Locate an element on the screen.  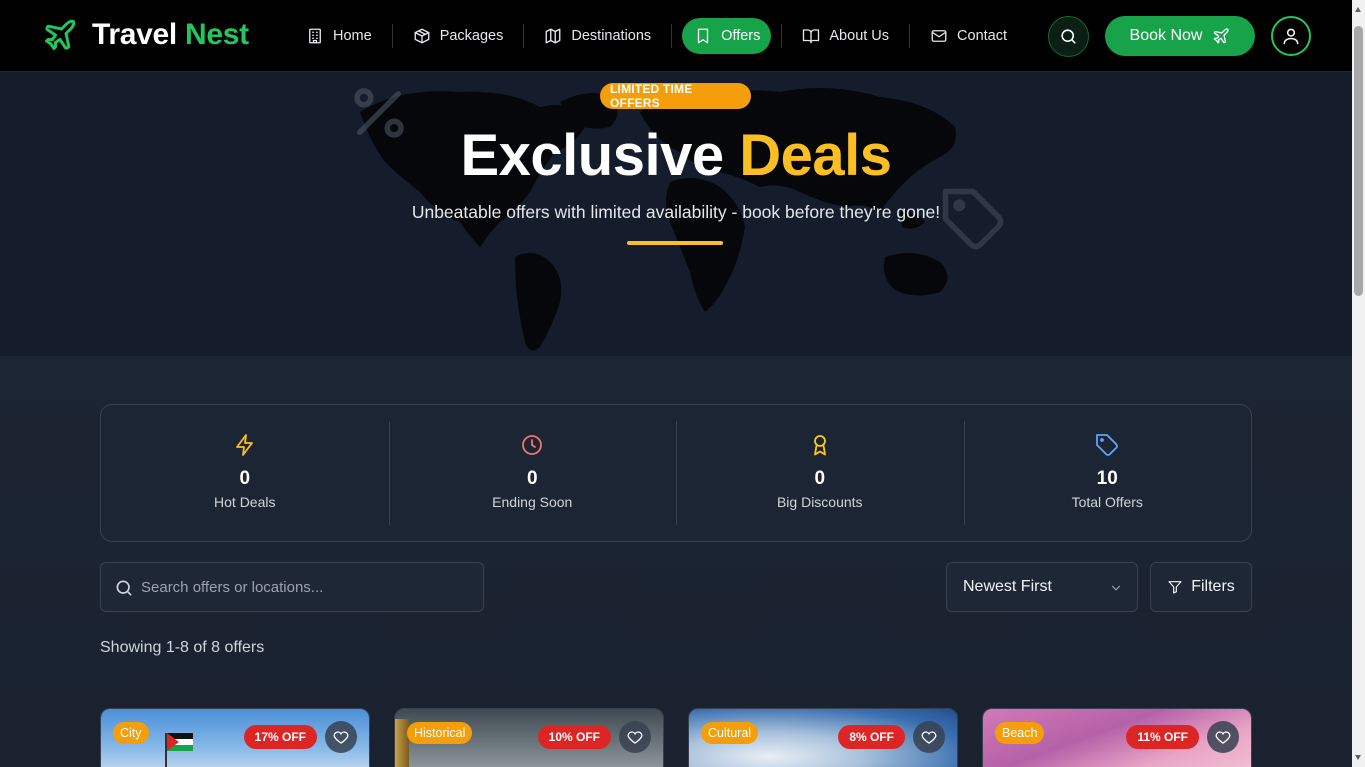
nav-destinations-label: Destinations is located at coordinates (611, 36).